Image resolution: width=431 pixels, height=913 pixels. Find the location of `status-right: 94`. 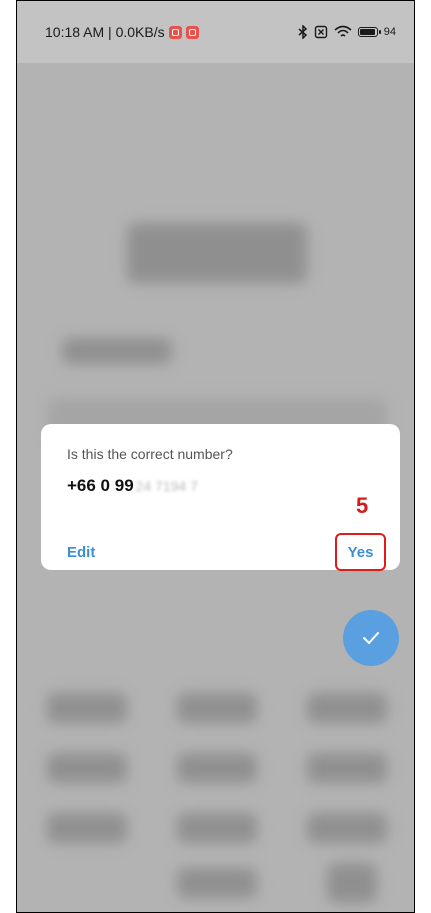

status-right: 94 is located at coordinates (347, 32).